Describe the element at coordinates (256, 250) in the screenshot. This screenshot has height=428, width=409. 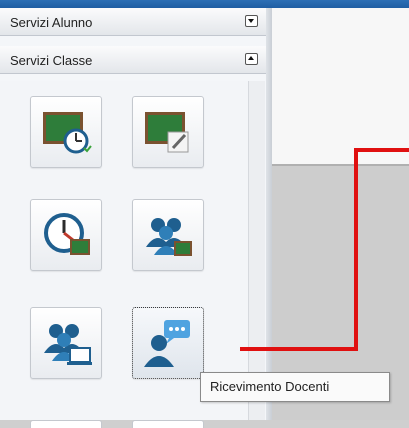
I see `sidebar-scrollbar` at that location.